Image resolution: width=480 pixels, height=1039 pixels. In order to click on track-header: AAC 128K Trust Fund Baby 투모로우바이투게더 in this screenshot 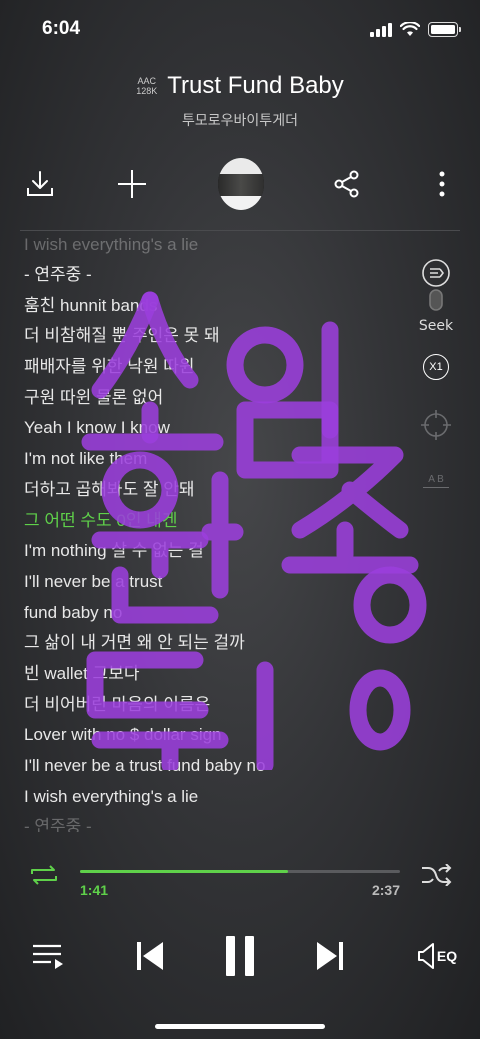, I will do `click(240, 101)`.